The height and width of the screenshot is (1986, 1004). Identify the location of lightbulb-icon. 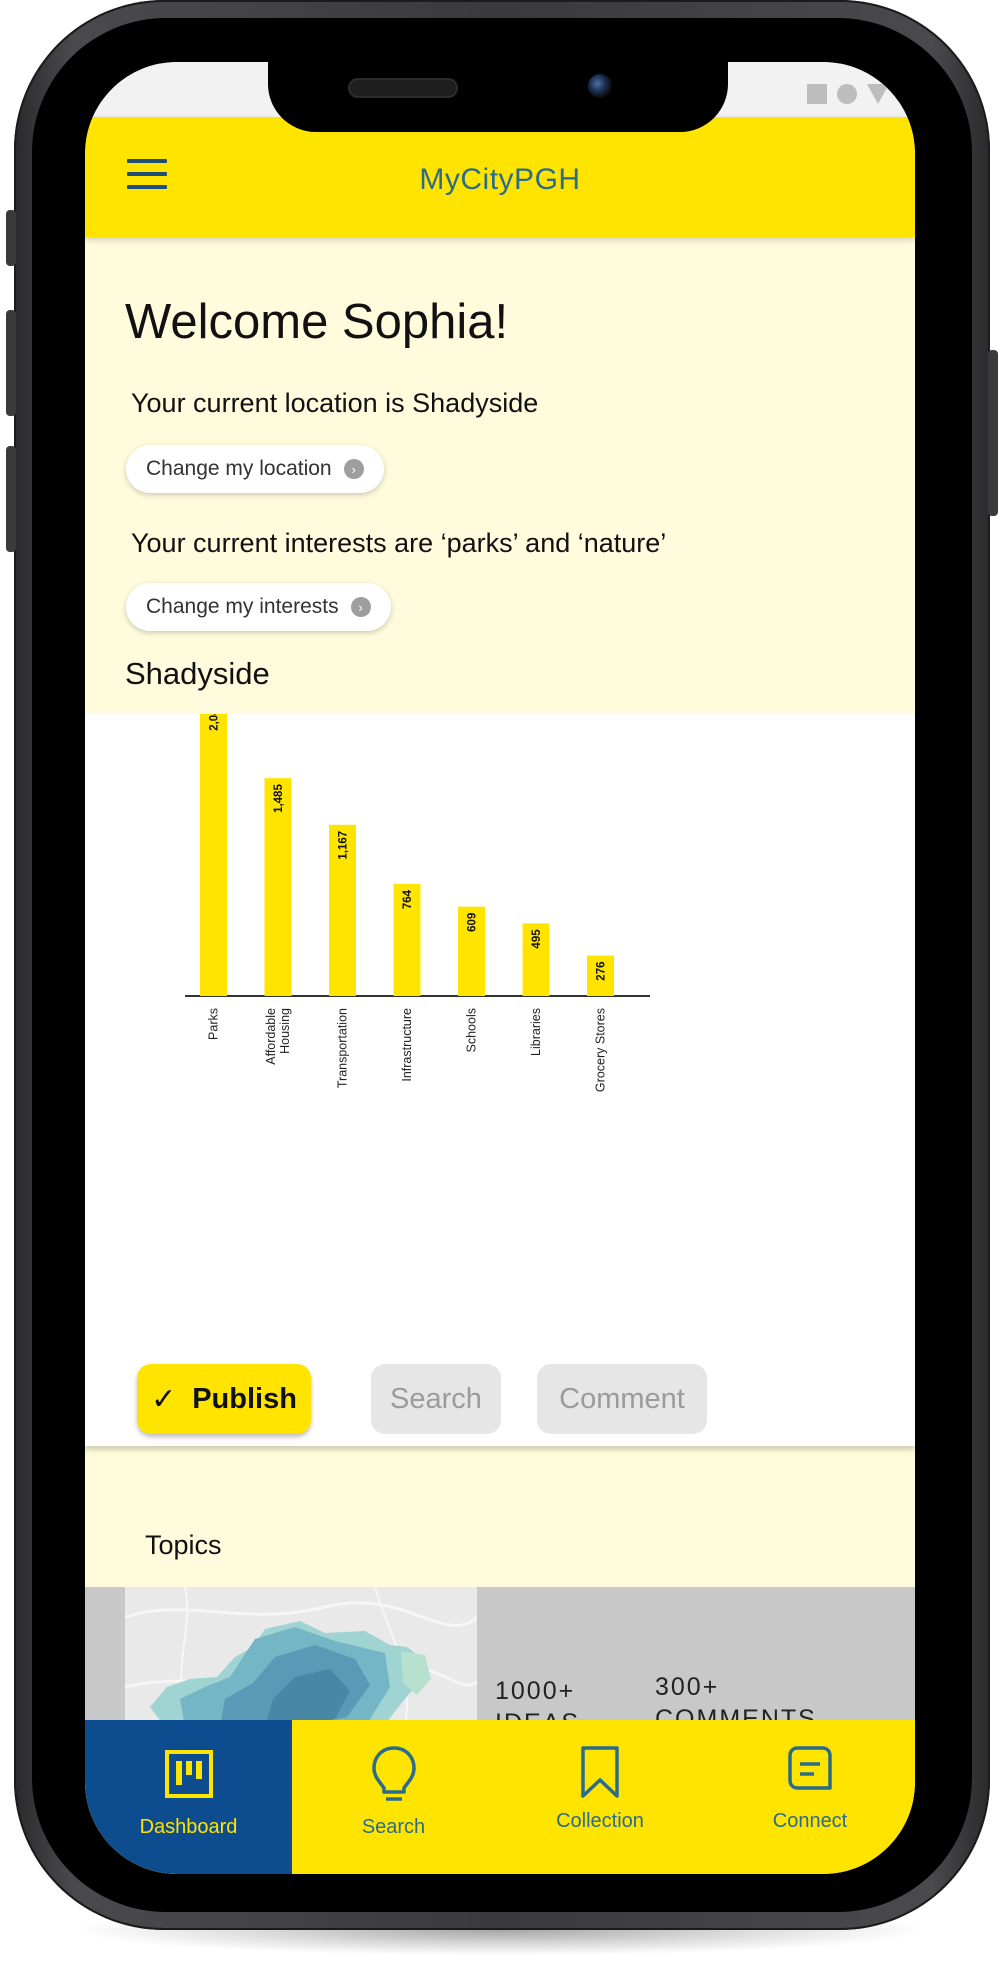
(393, 1773).